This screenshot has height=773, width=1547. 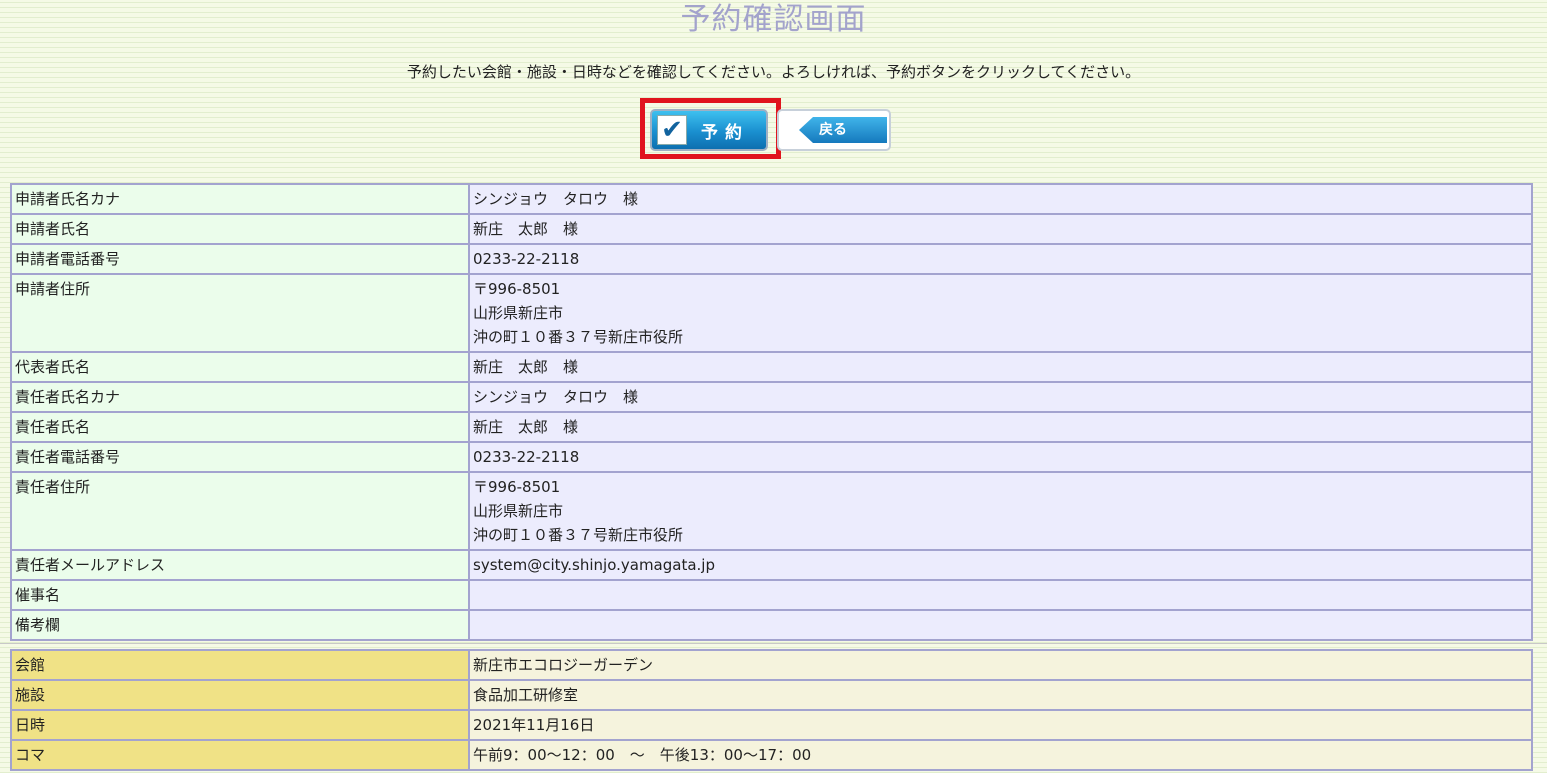 What do you see at coordinates (240, 427) in the screenshot?
I see `row-label: 責任者氏名` at bounding box center [240, 427].